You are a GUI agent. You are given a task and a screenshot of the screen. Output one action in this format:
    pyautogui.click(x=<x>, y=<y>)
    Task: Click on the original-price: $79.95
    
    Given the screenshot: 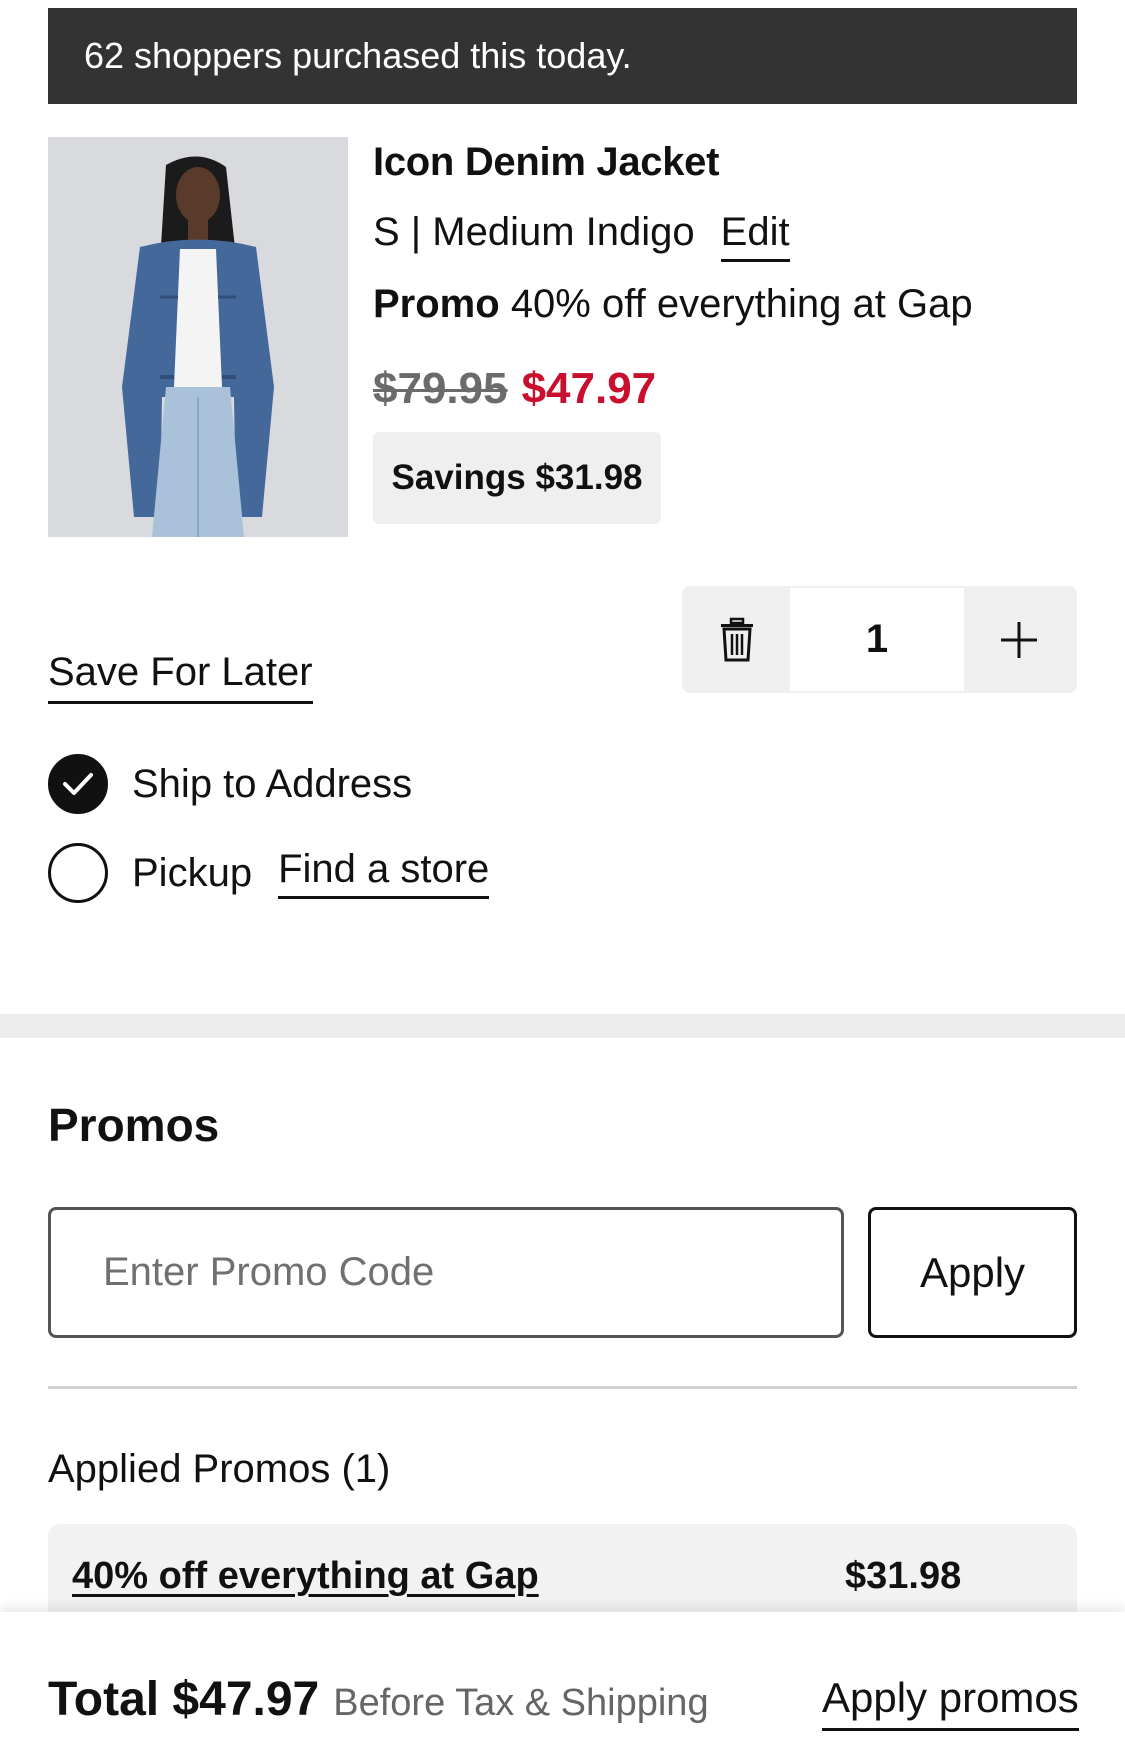 What is the action you would take?
    pyautogui.click(x=440, y=388)
    